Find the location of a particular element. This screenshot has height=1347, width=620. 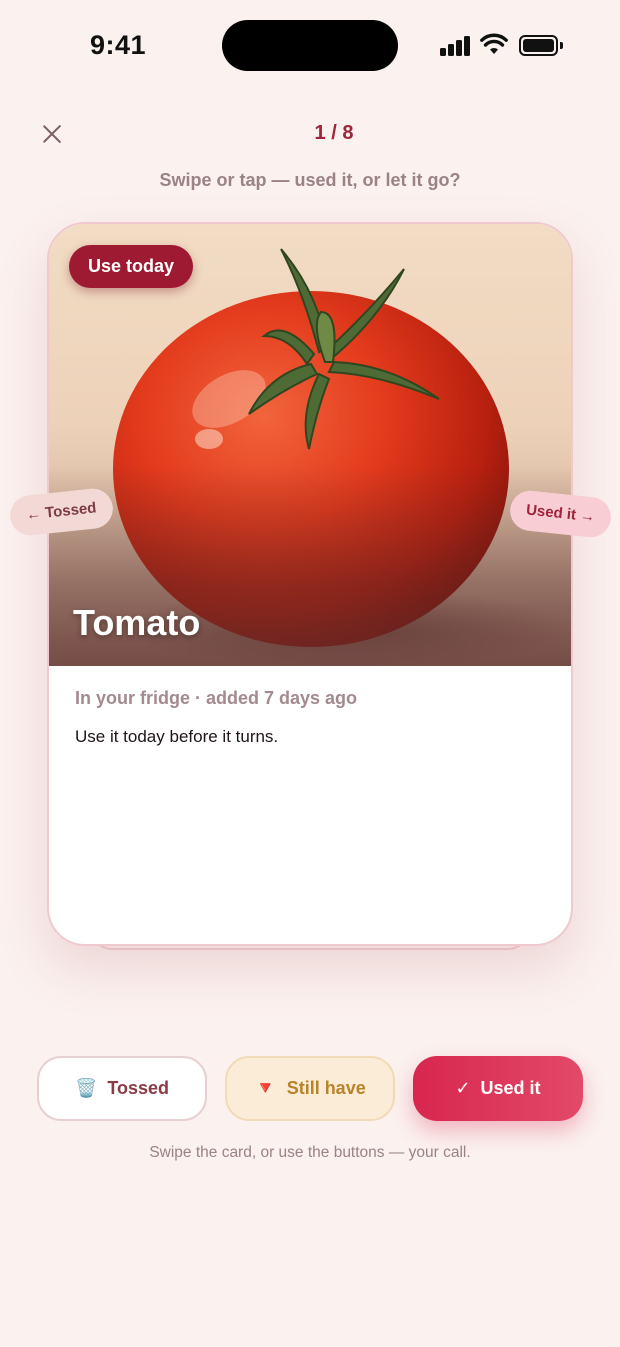

used-it-button-label: Used it is located at coordinates (510, 1088).